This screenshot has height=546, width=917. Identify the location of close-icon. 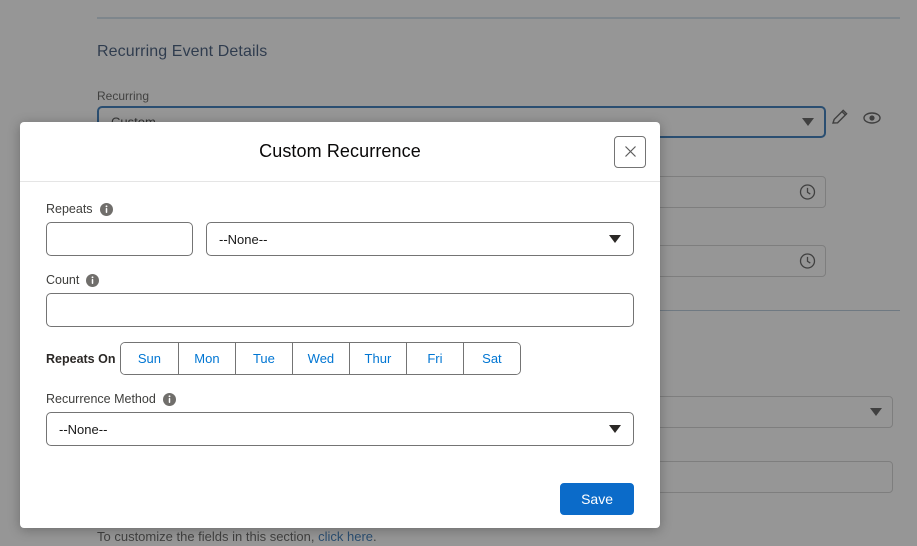
(630, 151).